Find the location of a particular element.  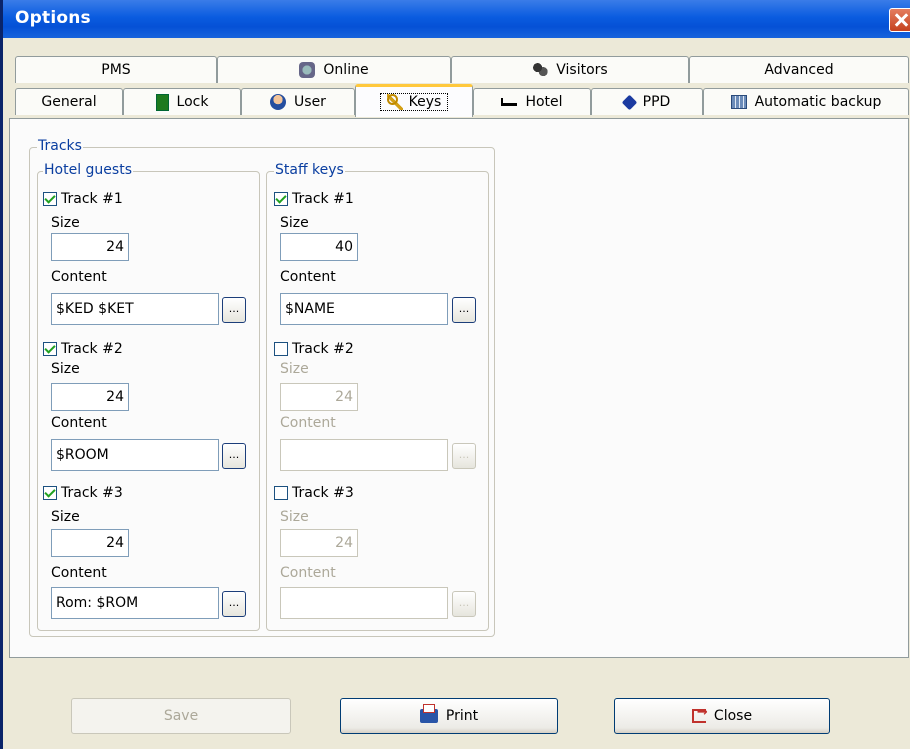

hotel-track2-content-label: Content is located at coordinates (79, 423).